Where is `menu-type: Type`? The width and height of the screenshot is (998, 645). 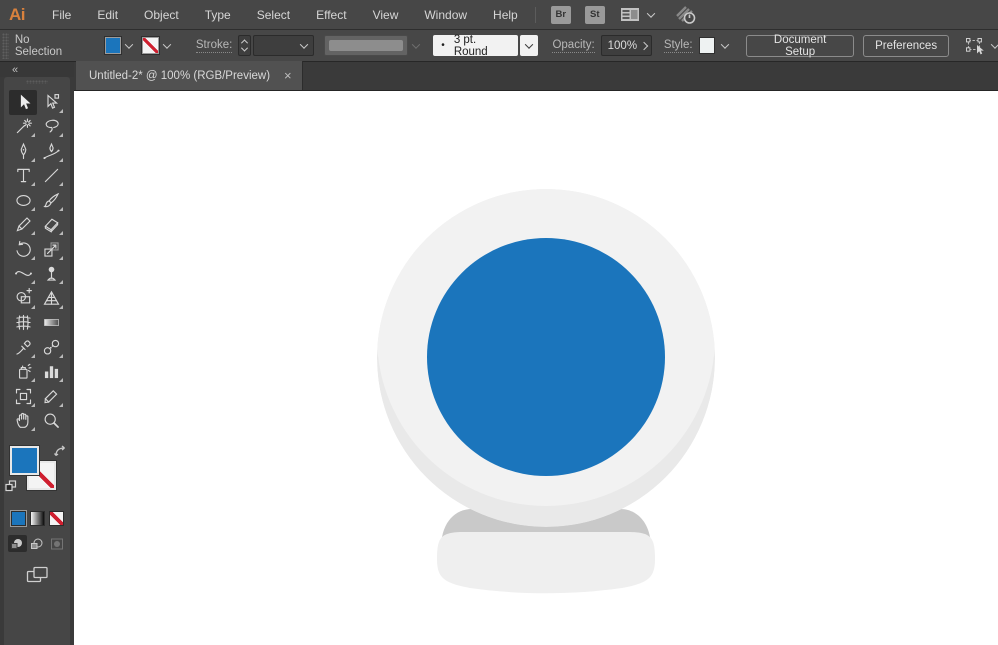
menu-type: Type is located at coordinates (218, 14).